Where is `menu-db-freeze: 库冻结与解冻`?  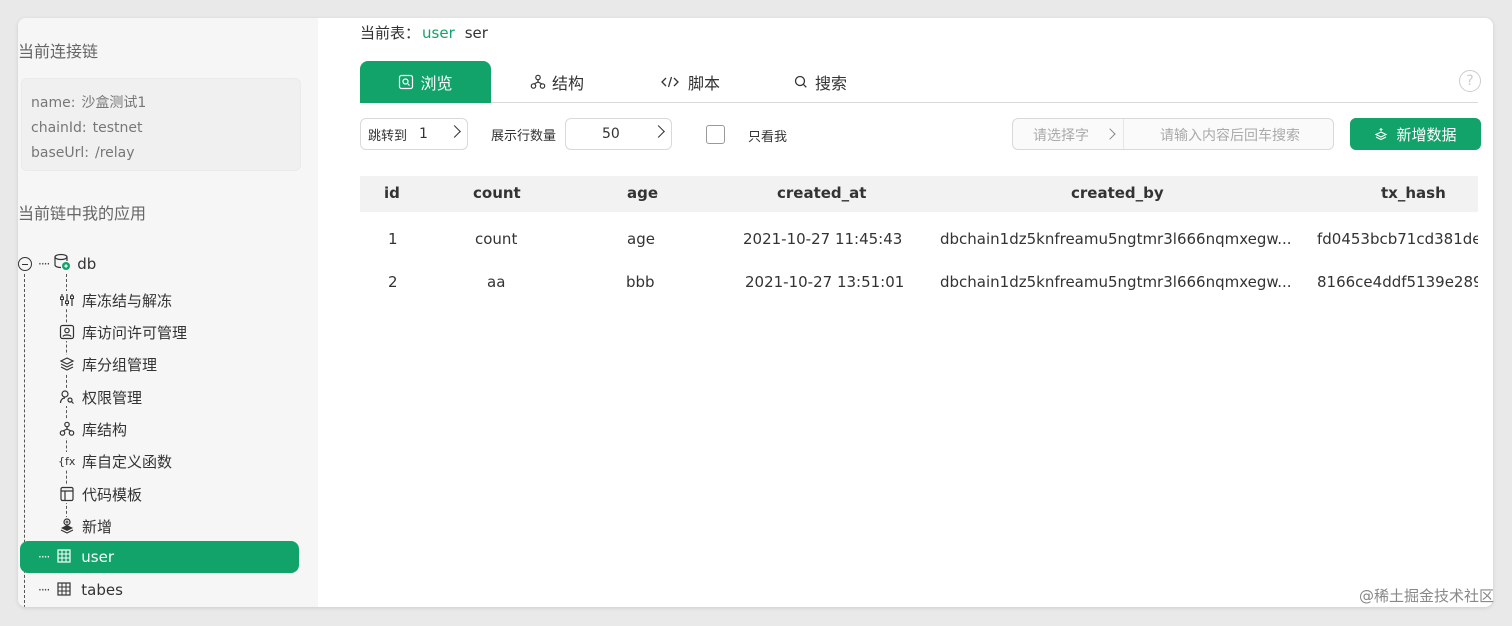 menu-db-freeze: 库冻结与解冻 is located at coordinates (115, 300).